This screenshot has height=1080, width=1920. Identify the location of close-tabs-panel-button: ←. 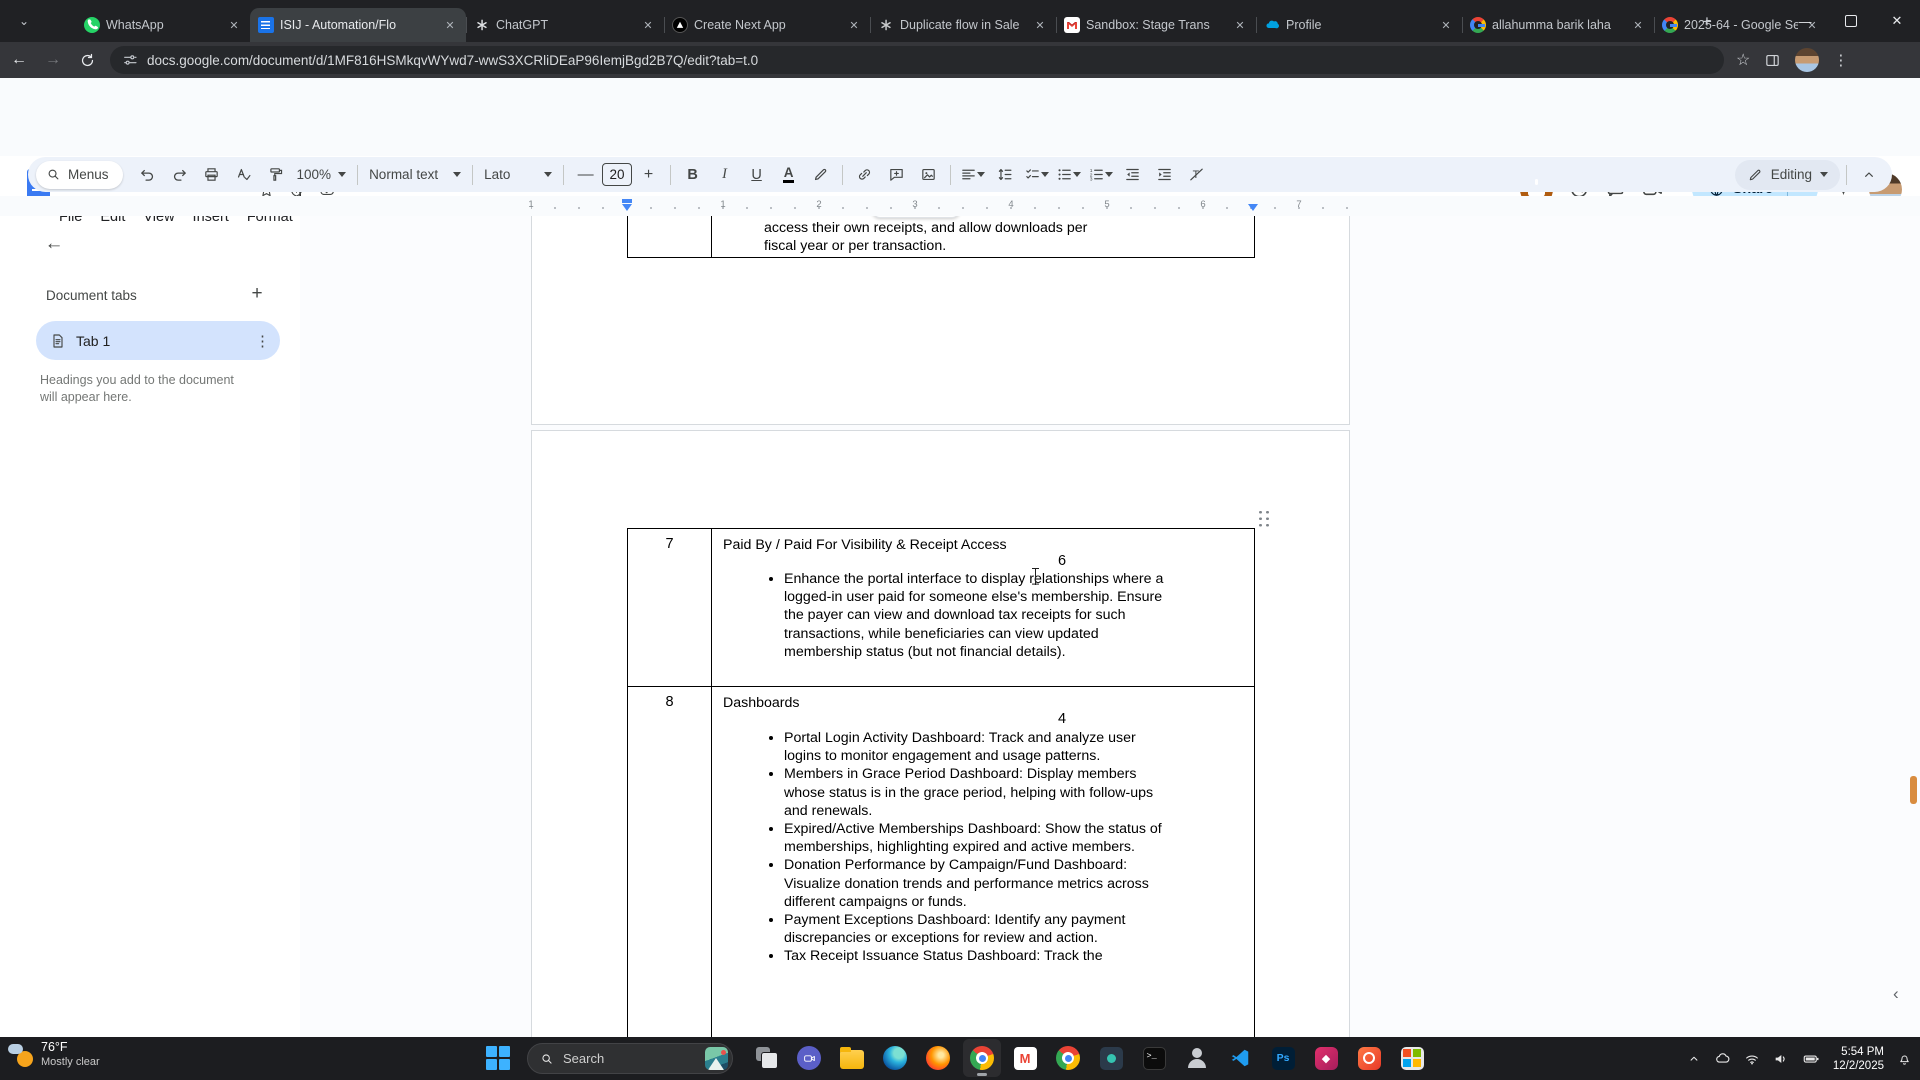
(54, 244).